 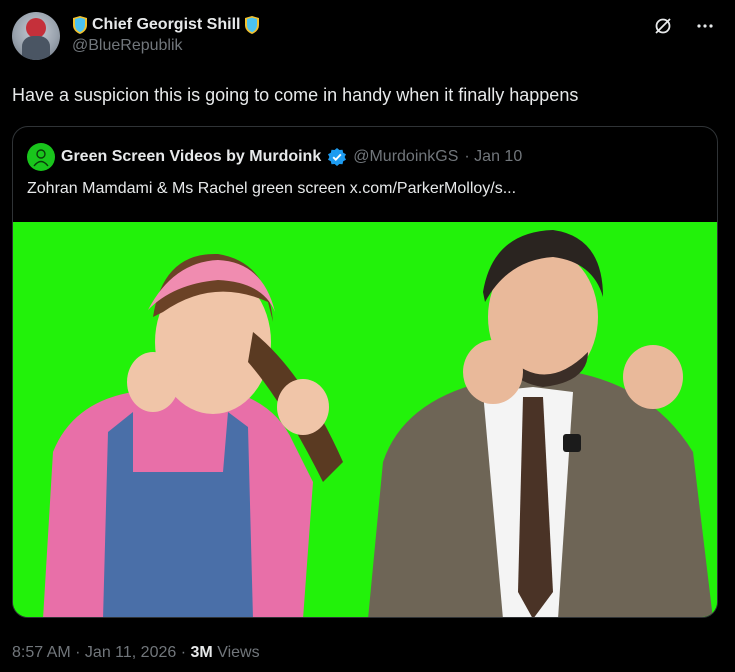 What do you see at coordinates (493, 156) in the screenshot?
I see `quoted-date: · Jan 10` at bounding box center [493, 156].